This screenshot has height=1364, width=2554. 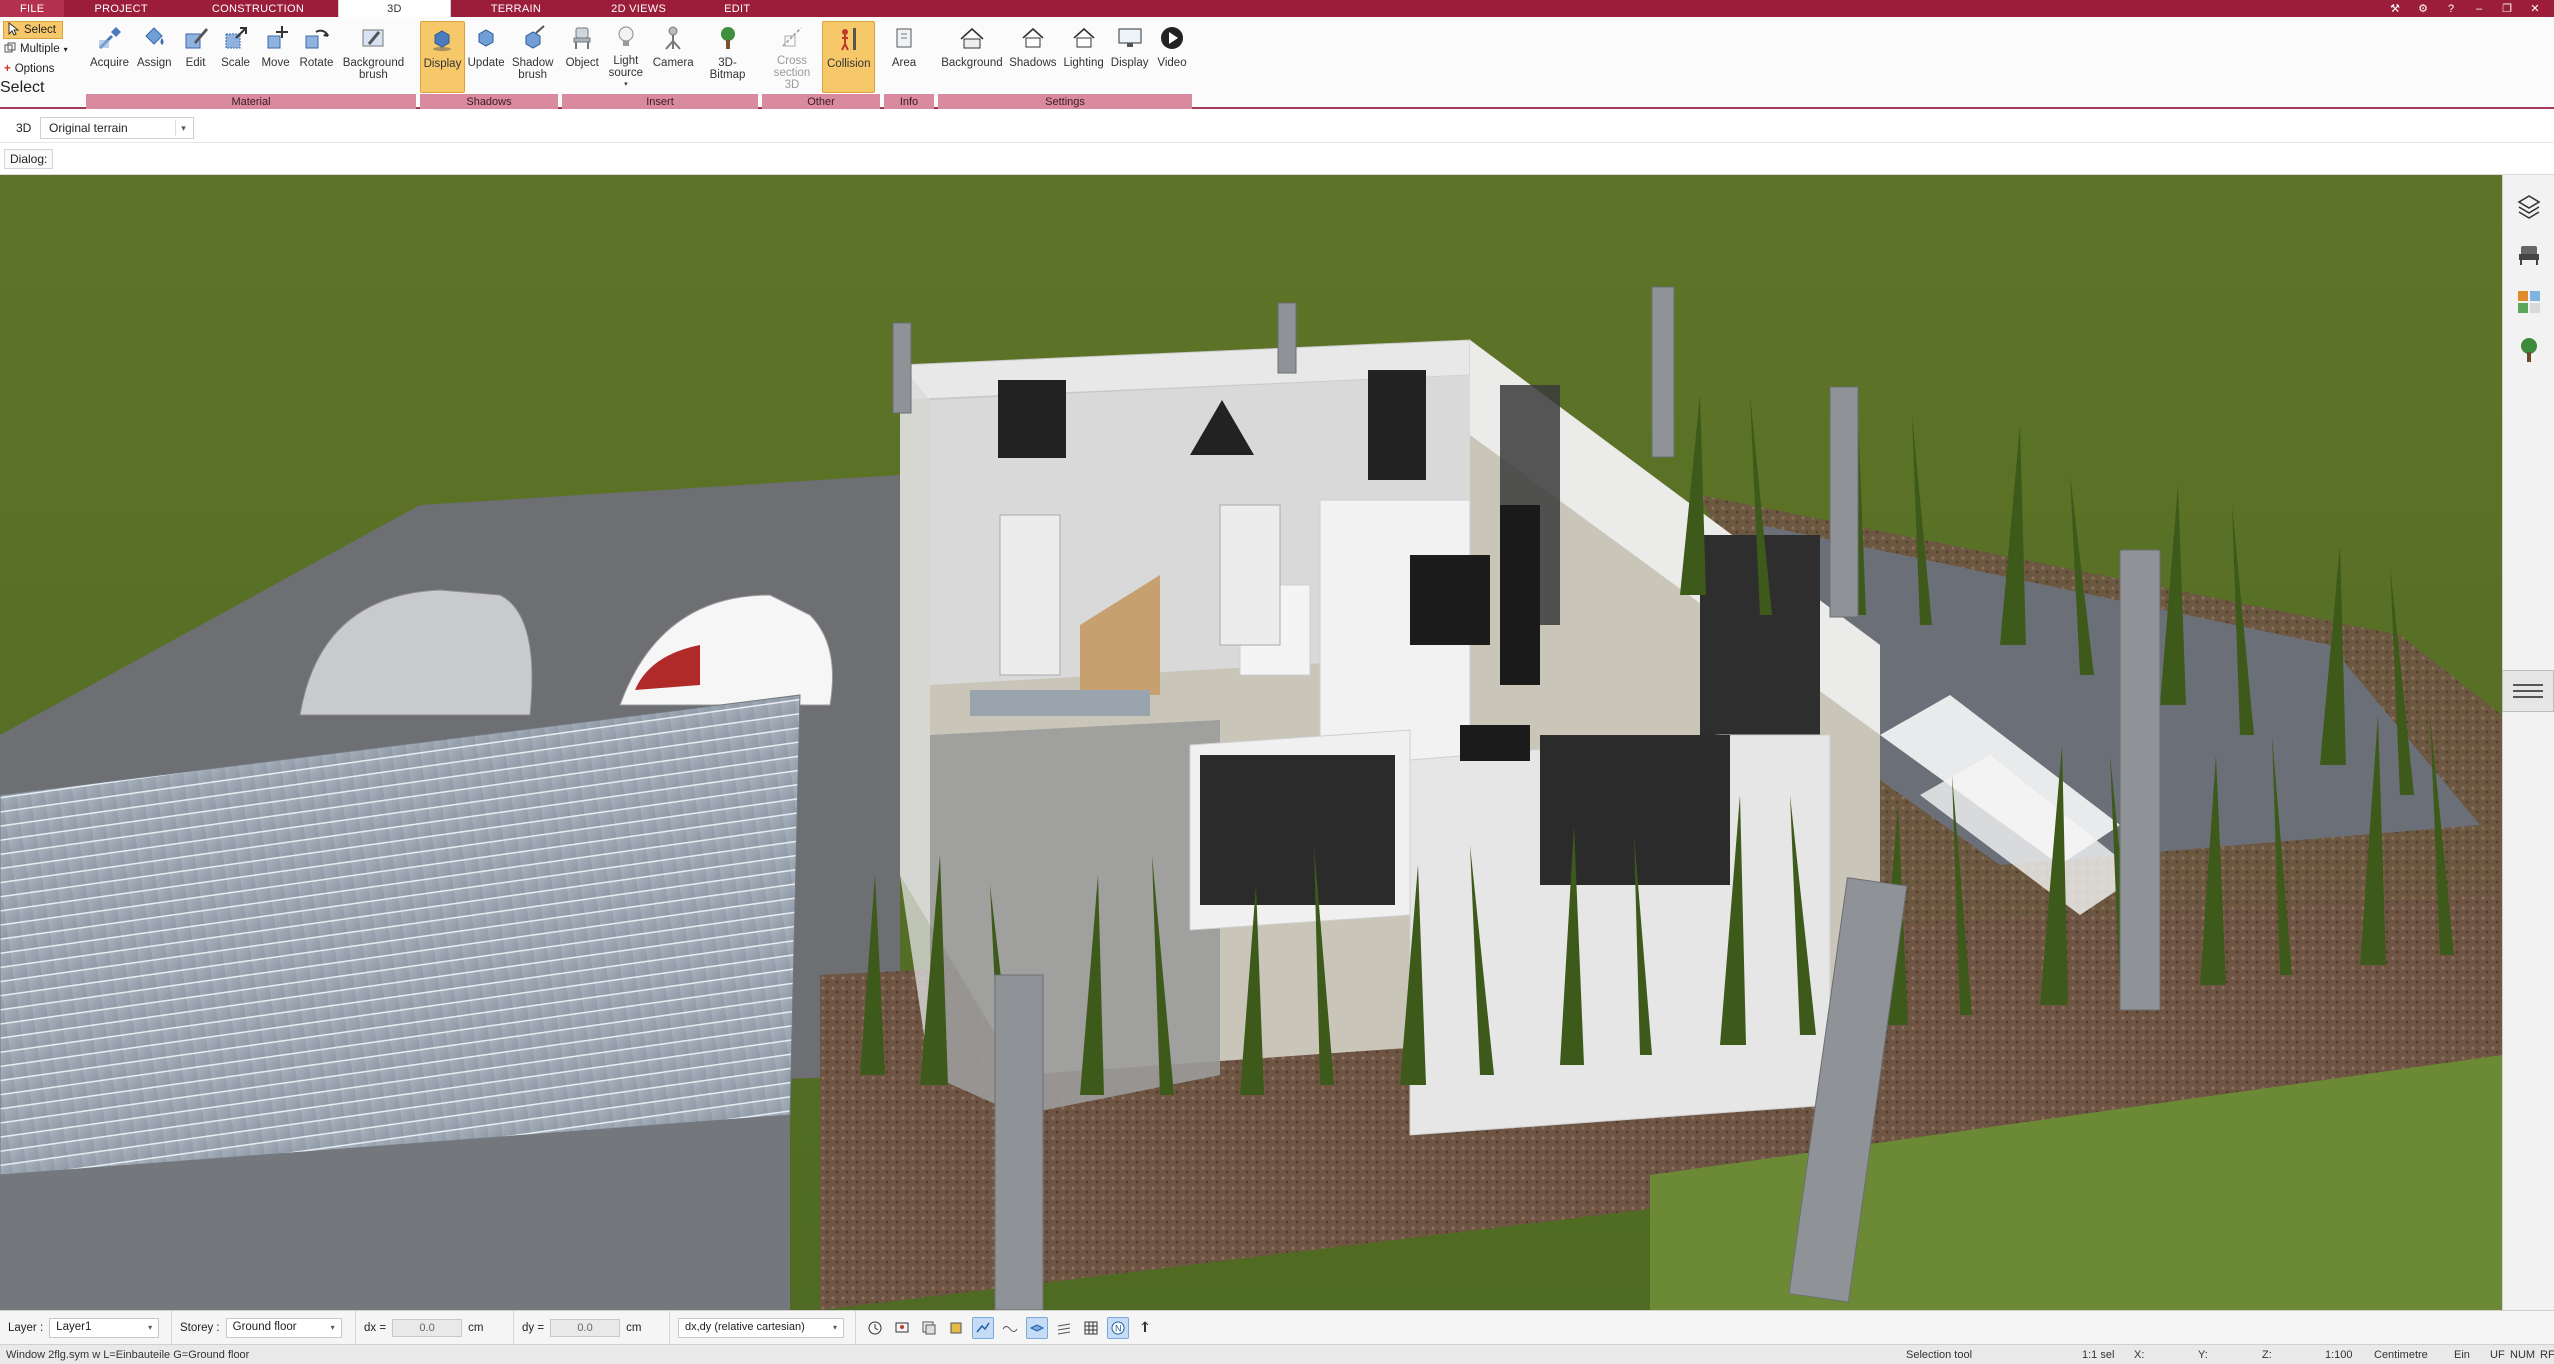 What do you see at coordinates (251, 101) in the screenshot?
I see `group-label-material: Material` at bounding box center [251, 101].